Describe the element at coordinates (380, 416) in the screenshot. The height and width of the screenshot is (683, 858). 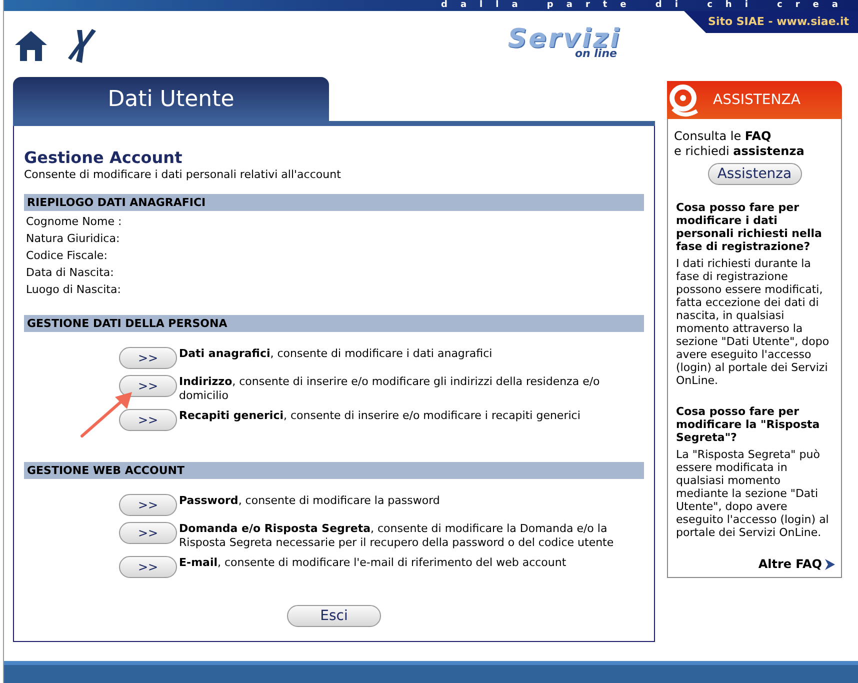
I see `action-description: Recapiti generici, consente di inserire e/o modificare i recapiti generici` at that location.